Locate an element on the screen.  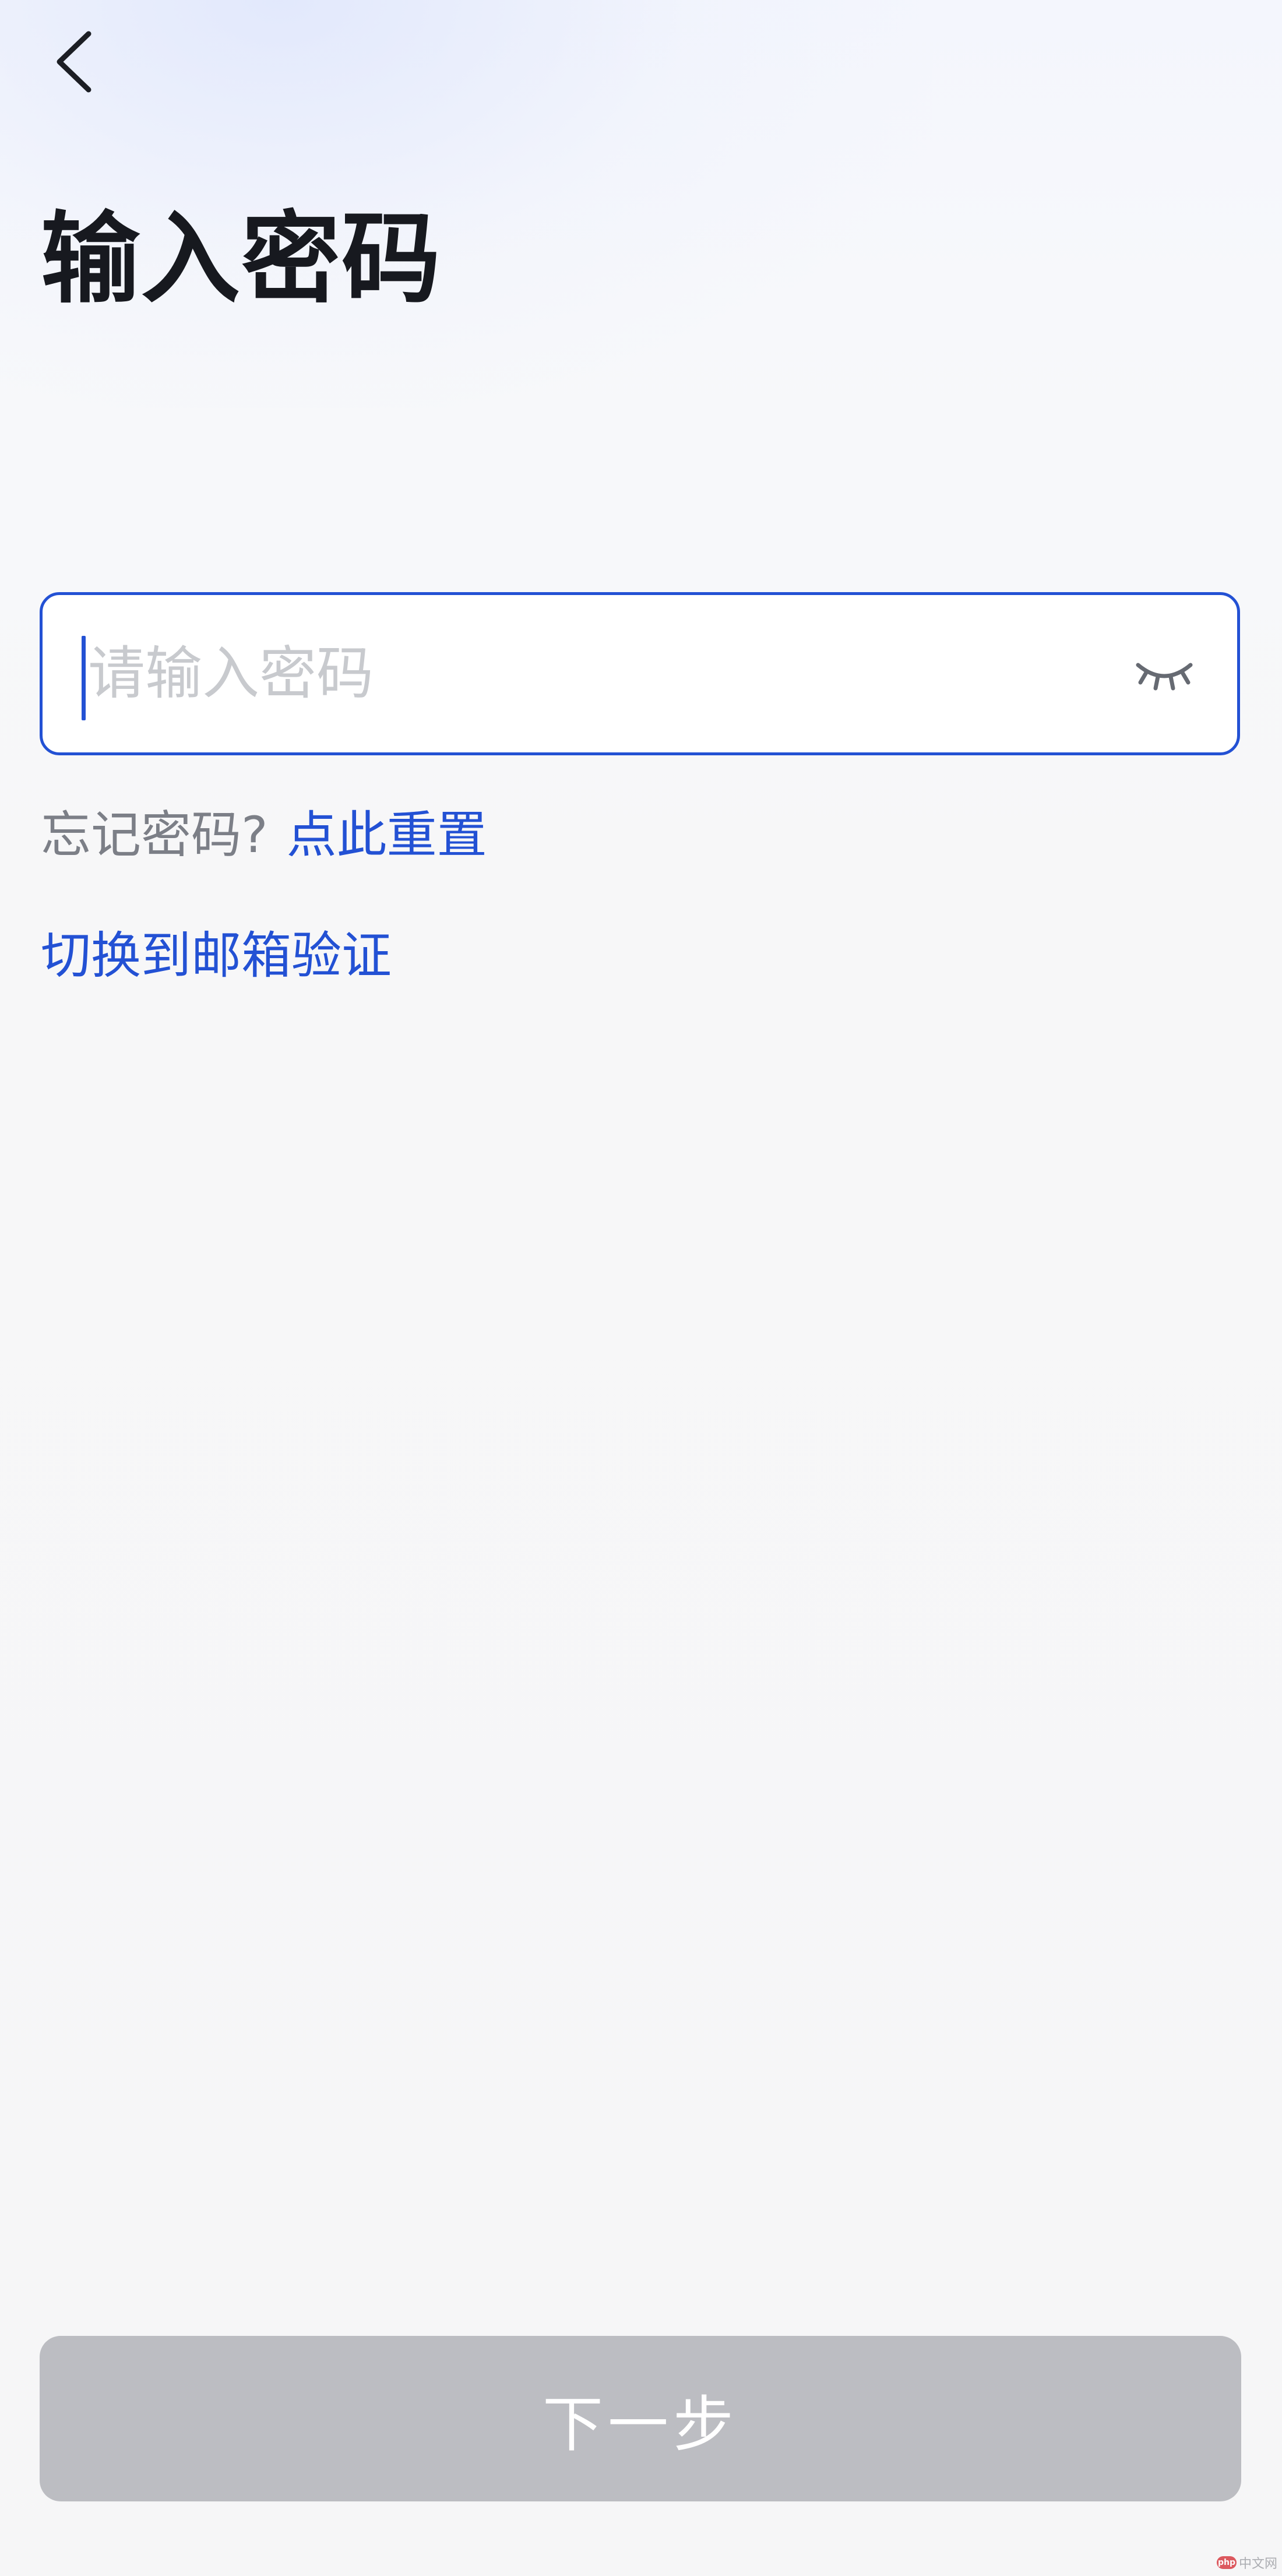
watermark: php 中文网 is located at coordinates (1247, 2563).